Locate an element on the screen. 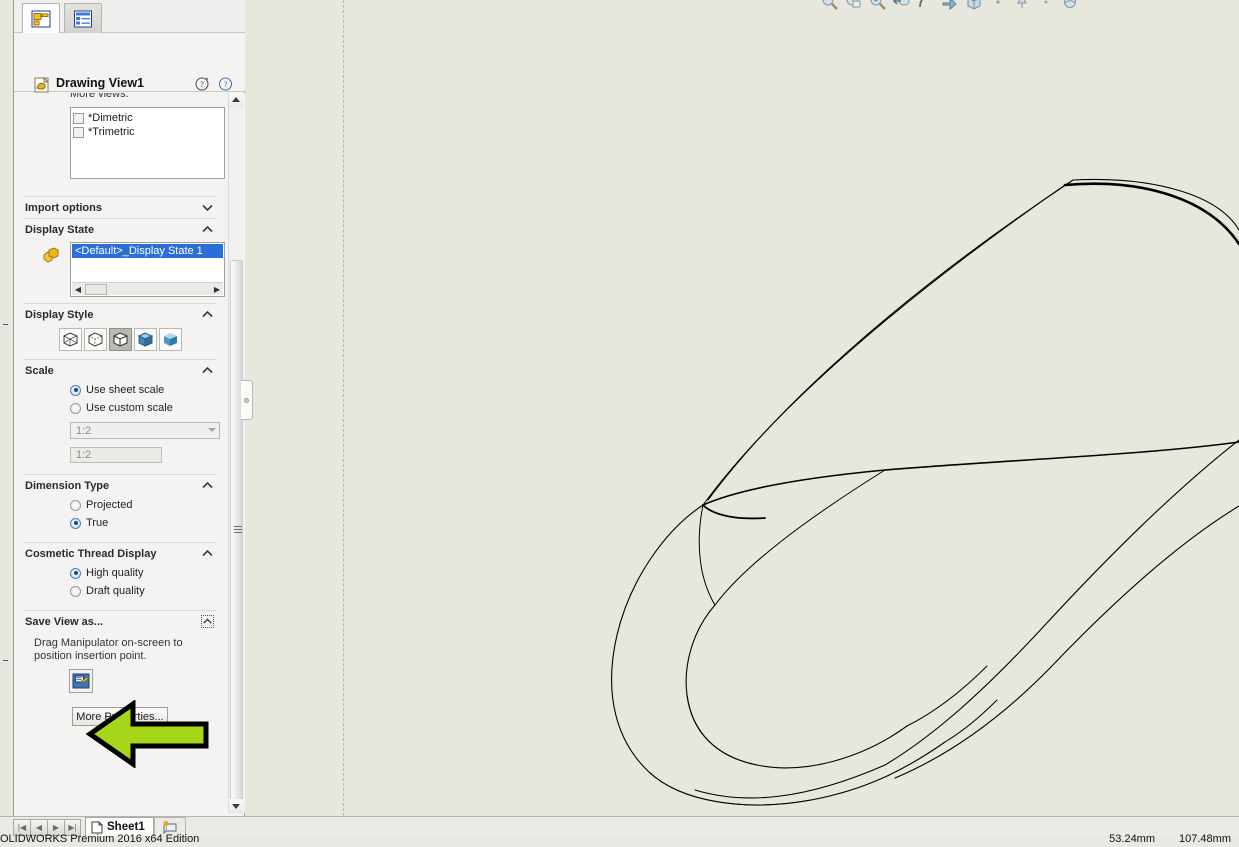 The height and width of the screenshot is (847, 1239). hidden-lines-removed-button is located at coordinates (120, 339).